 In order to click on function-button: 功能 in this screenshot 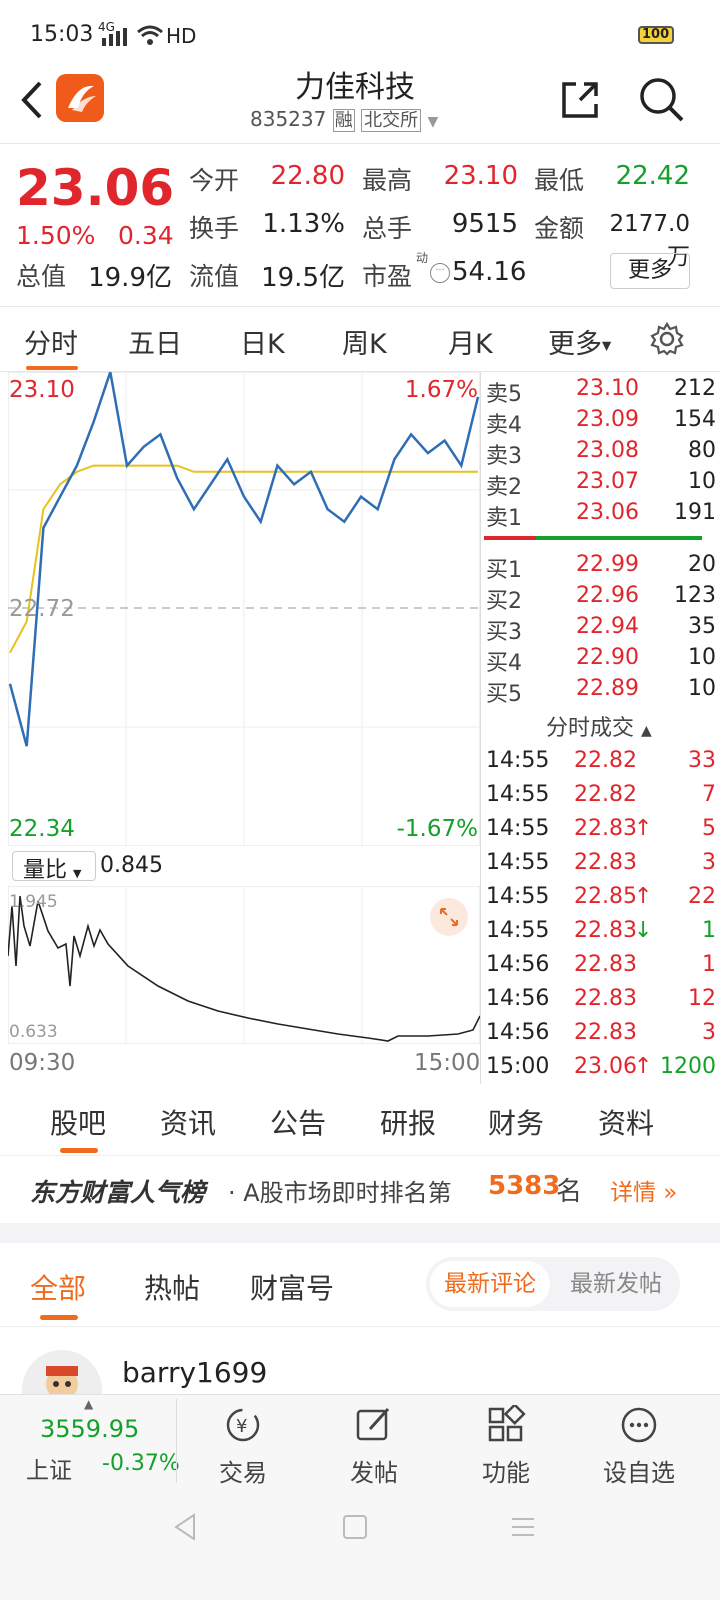, I will do `click(506, 1445)`.